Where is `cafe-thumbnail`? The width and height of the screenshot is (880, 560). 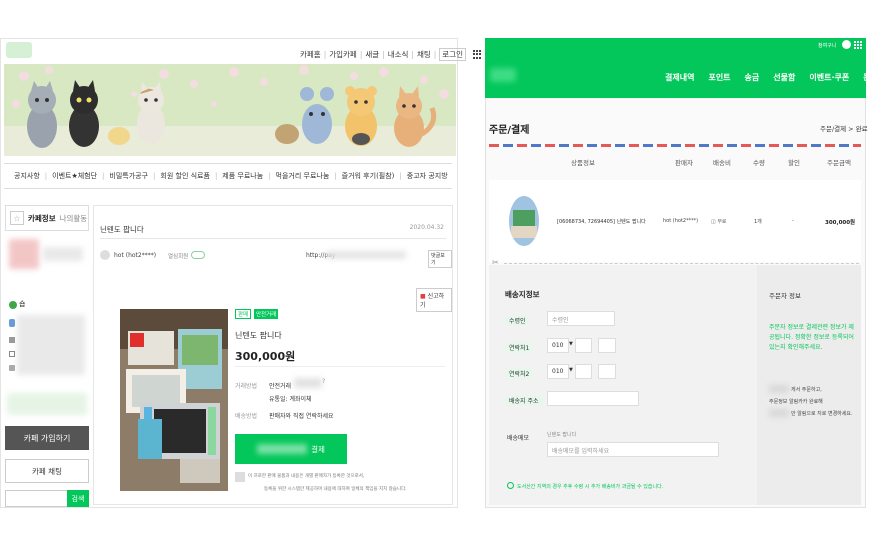
cafe-thumbnail is located at coordinates (24, 254).